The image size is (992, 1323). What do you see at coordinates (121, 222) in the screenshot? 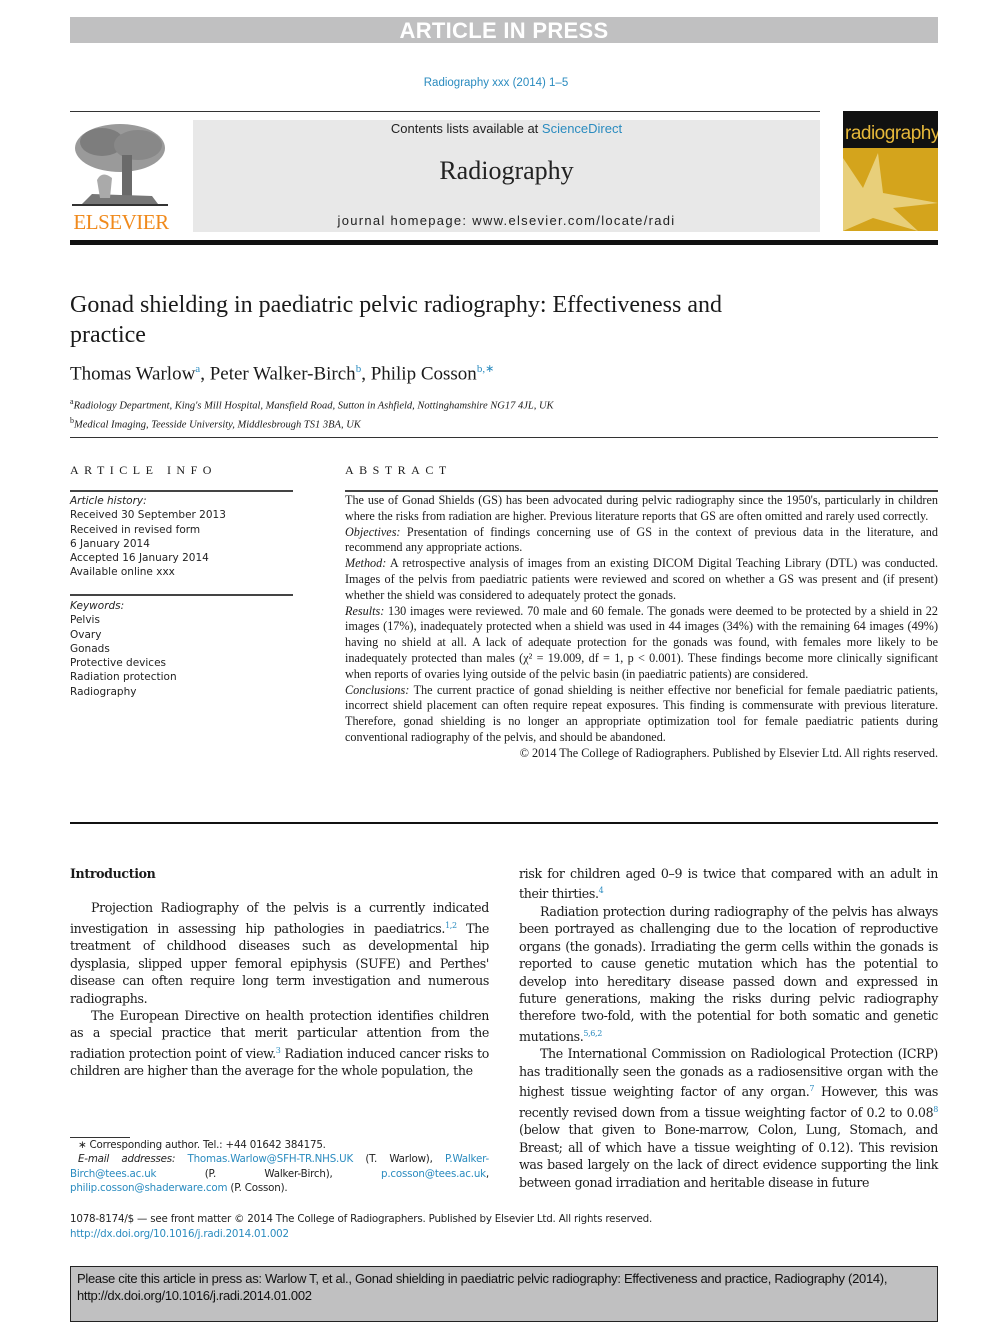
I see `elsevier-wordmark: ELSEVIER` at bounding box center [121, 222].